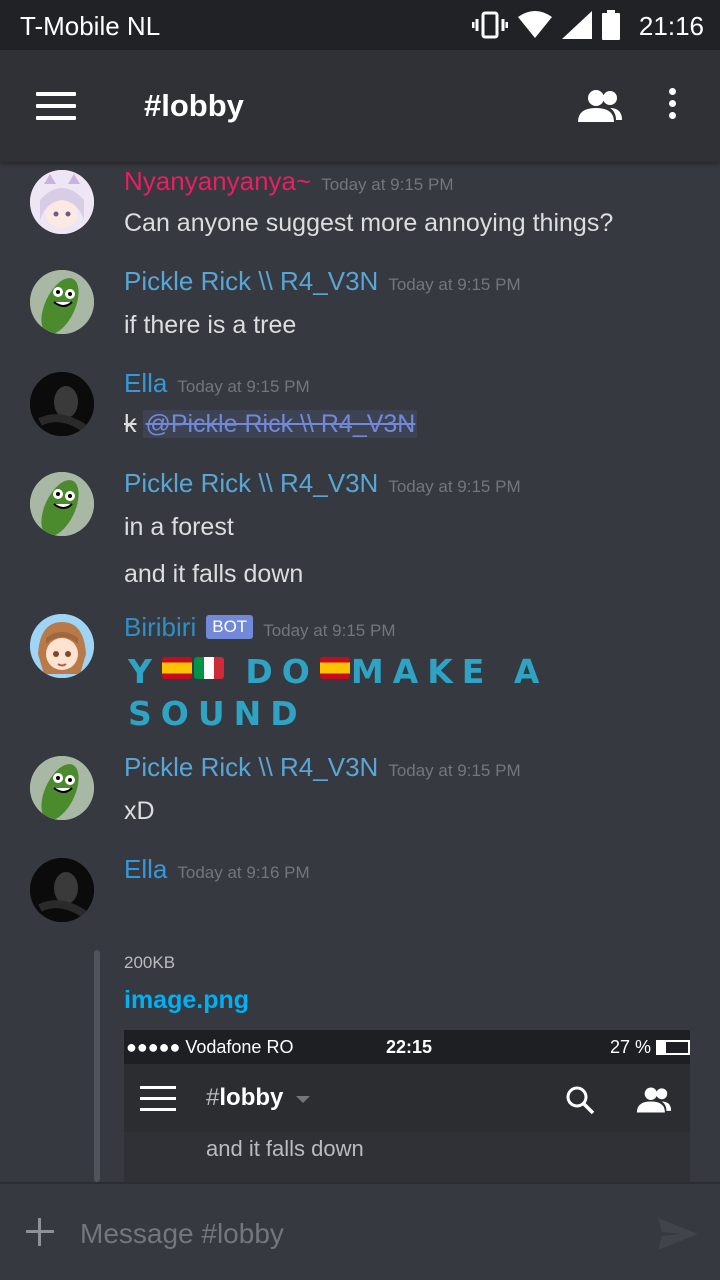 This screenshot has width=720, height=1280. Describe the element at coordinates (631, 1047) in the screenshot. I see `preview-battery-text: 27 %` at that location.